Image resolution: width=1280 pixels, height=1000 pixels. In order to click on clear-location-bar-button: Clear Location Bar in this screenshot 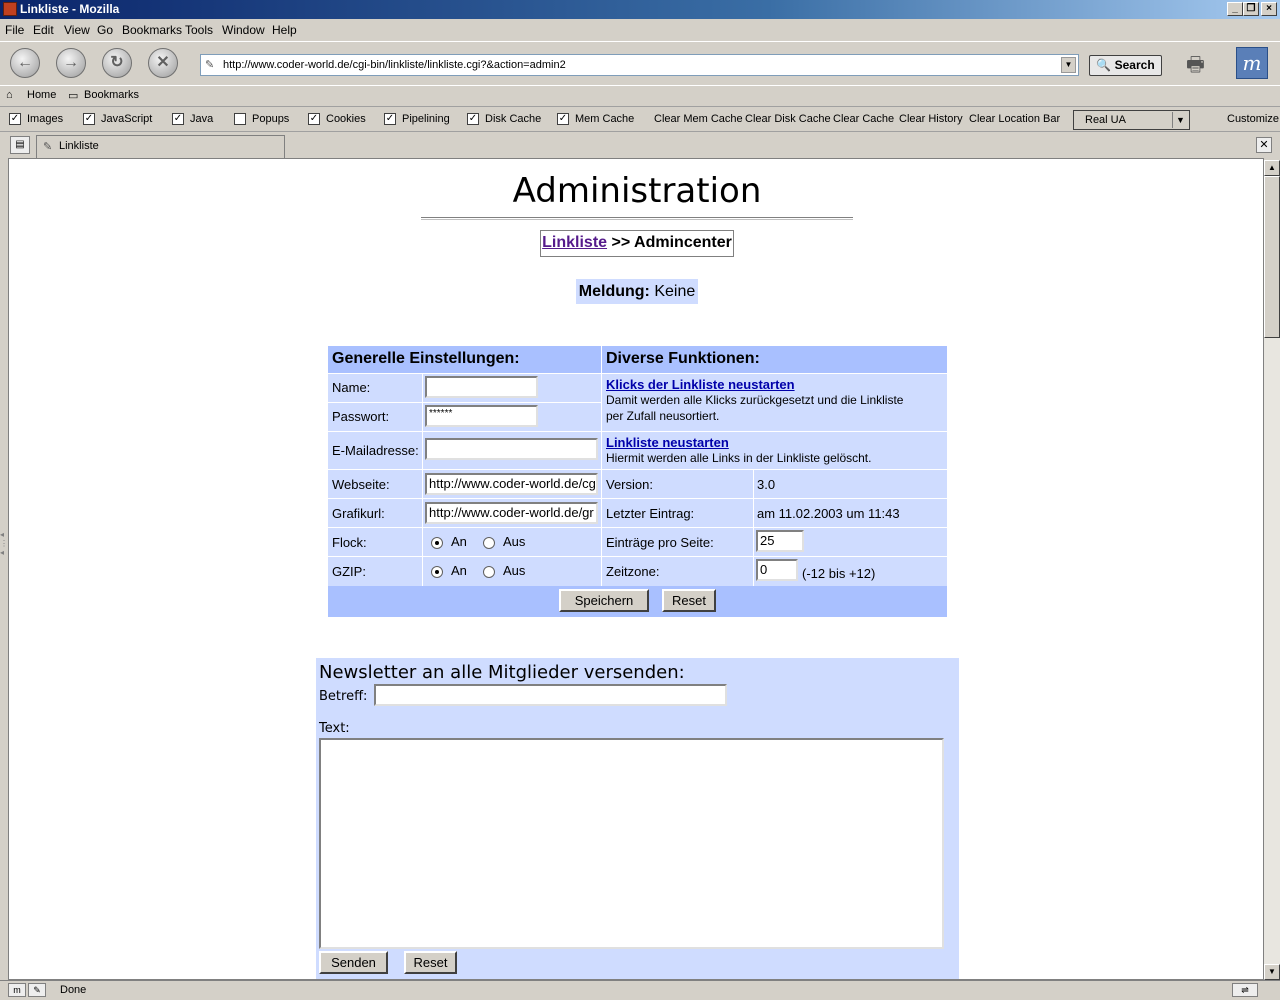, I will do `click(1014, 119)`.